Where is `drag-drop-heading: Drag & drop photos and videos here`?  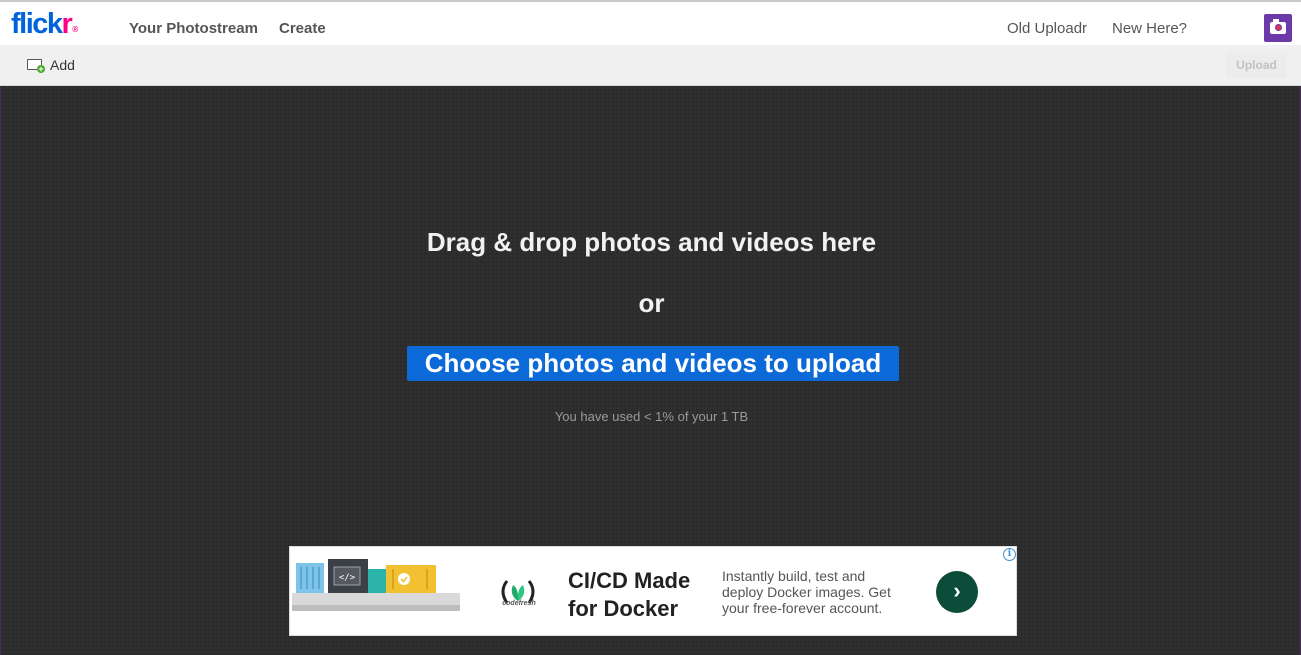
drag-drop-heading: Drag & drop photos and videos here is located at coordinates (651, 242).